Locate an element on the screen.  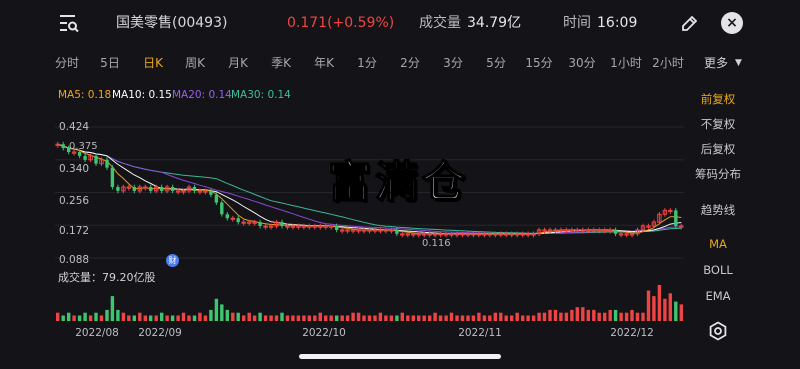
chip-distribution-button: 筹码分布 is located at coordinates (718, 174).